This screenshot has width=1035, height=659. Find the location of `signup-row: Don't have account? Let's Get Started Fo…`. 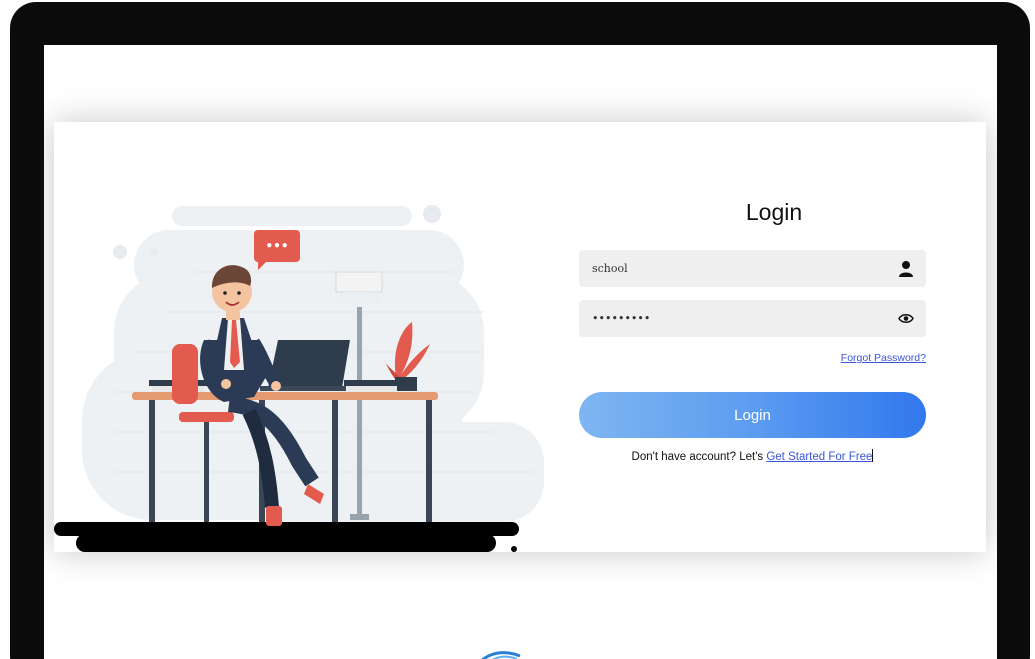

signup-row: Don't have account? Let's Get Started Fo… is located at coordinates (752, 456).